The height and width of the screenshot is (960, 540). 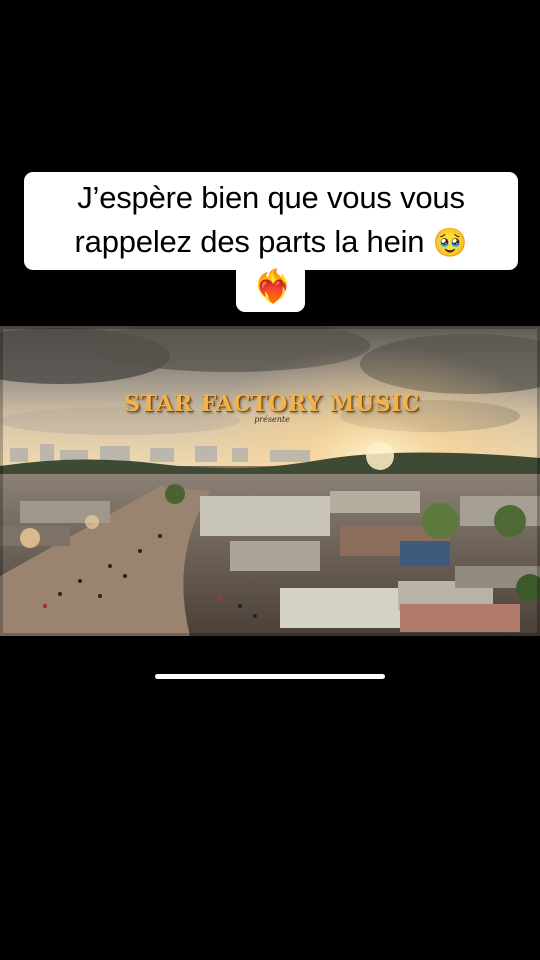 What do you see at coordinates (450, 242) in the screenshot?
I see `pleading-face-icon: 🥹` at bounding box center [450, 242].